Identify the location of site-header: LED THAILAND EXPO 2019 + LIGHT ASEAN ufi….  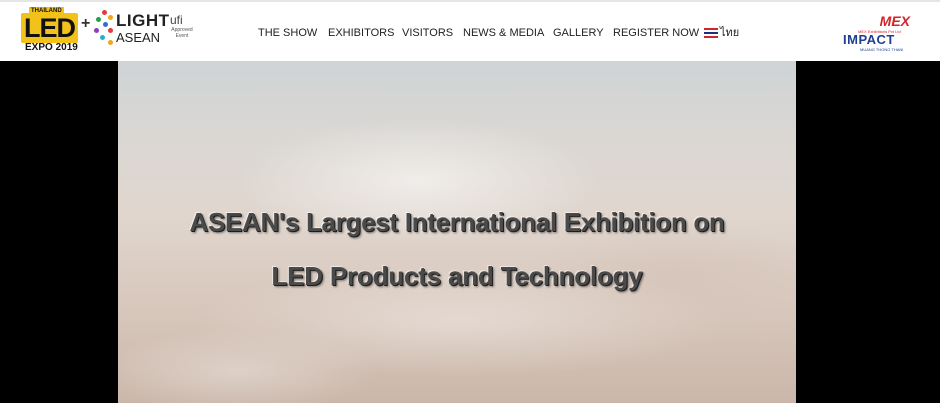
(470, 31).